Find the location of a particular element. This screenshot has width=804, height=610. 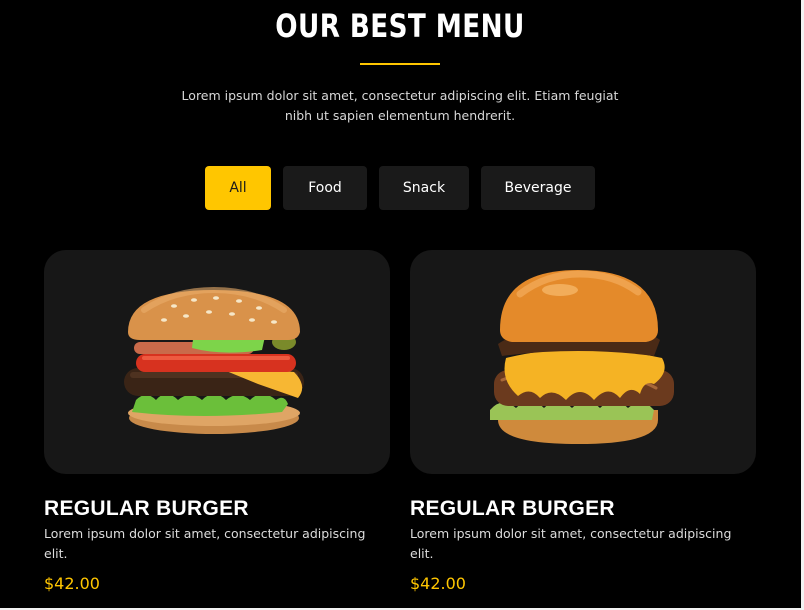

section-title: OUR BEST MENU is located at coordinates (400, 26).